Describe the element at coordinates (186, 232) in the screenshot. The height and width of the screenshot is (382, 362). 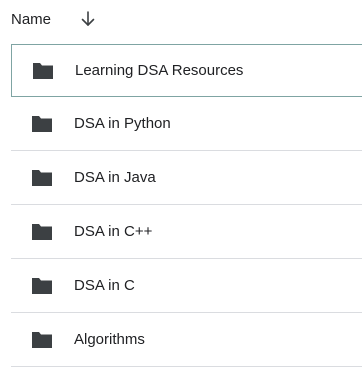
I see `folder-row-dsa-in-cpp: DSA in C++` at that location.